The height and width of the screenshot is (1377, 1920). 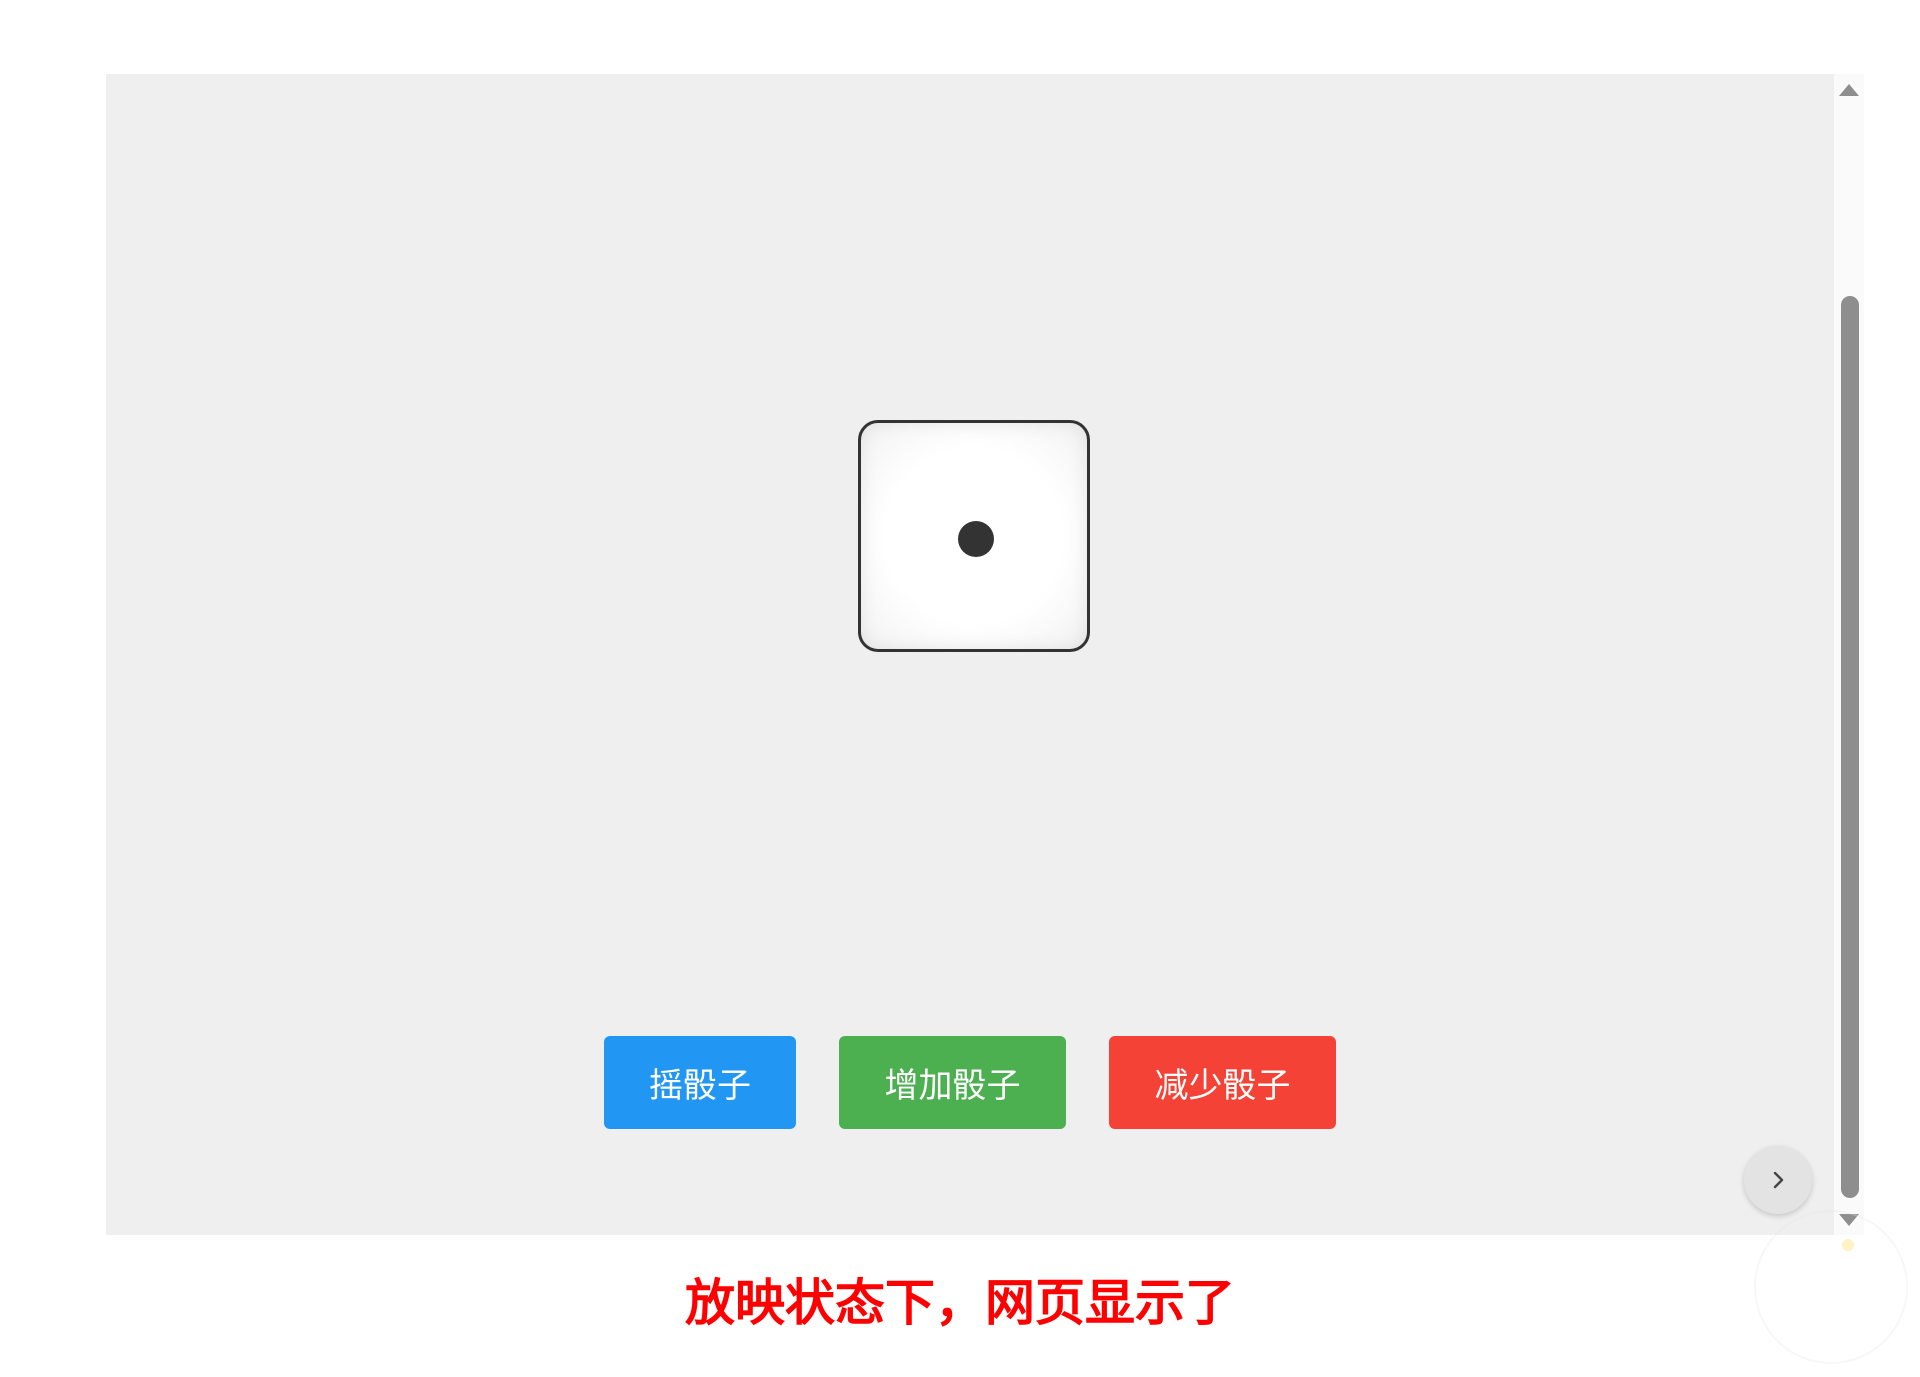 I want to click on roll-dice-button: 摇骰子, so click(x=700, y=1082).